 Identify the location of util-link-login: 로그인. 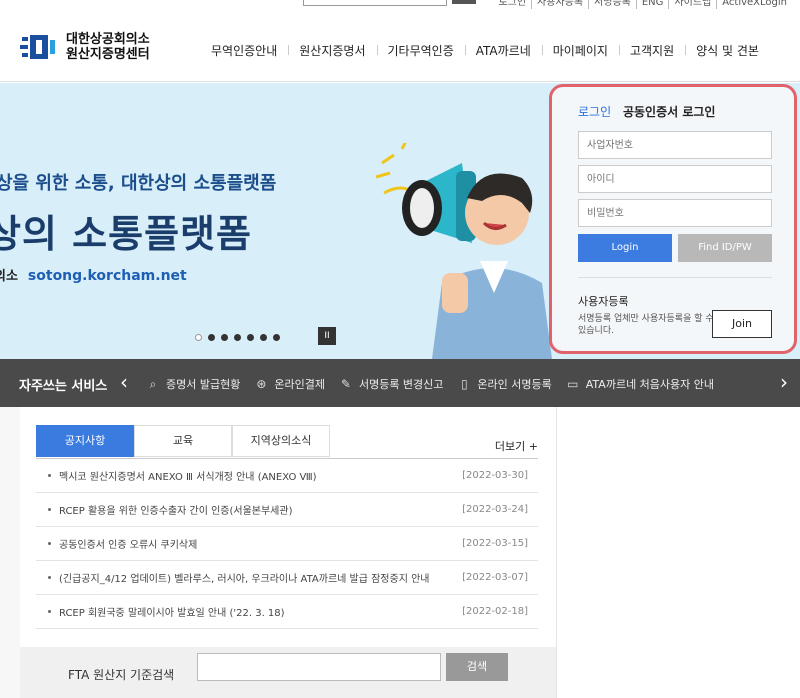
(512, 4).